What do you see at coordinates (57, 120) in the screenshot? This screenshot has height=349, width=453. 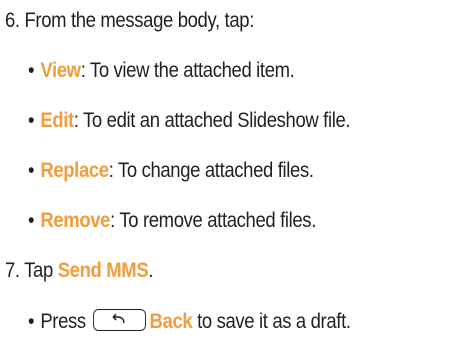 I see `keyword-edit: Edit` at bounding box center [57, 120].